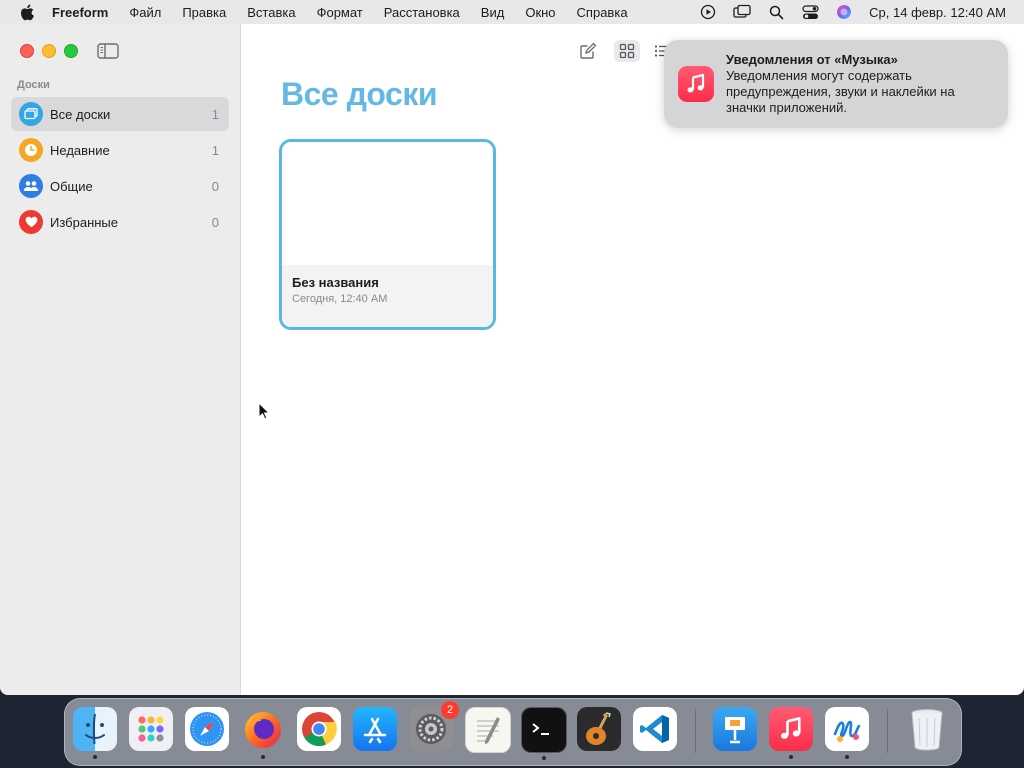 This screenshot has width=1024, height=768. I want to click on board-name: Без названия, so click(335, 282).